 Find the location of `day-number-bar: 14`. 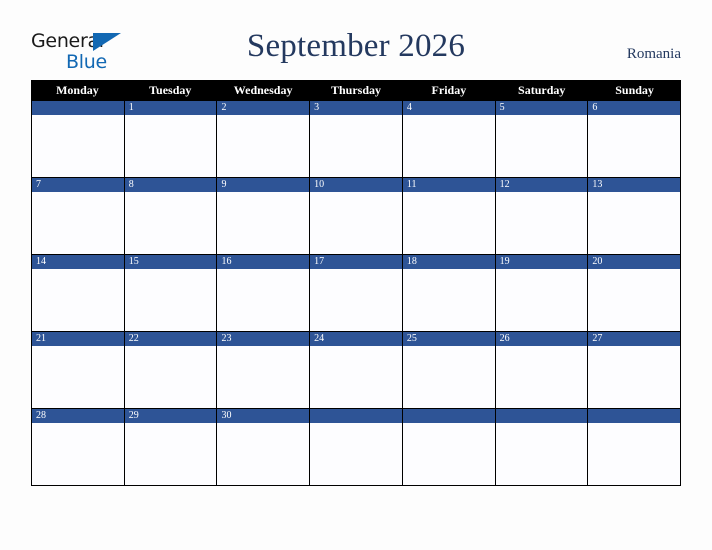

day-number-bar: 14 is located at coordinates (78, 262).